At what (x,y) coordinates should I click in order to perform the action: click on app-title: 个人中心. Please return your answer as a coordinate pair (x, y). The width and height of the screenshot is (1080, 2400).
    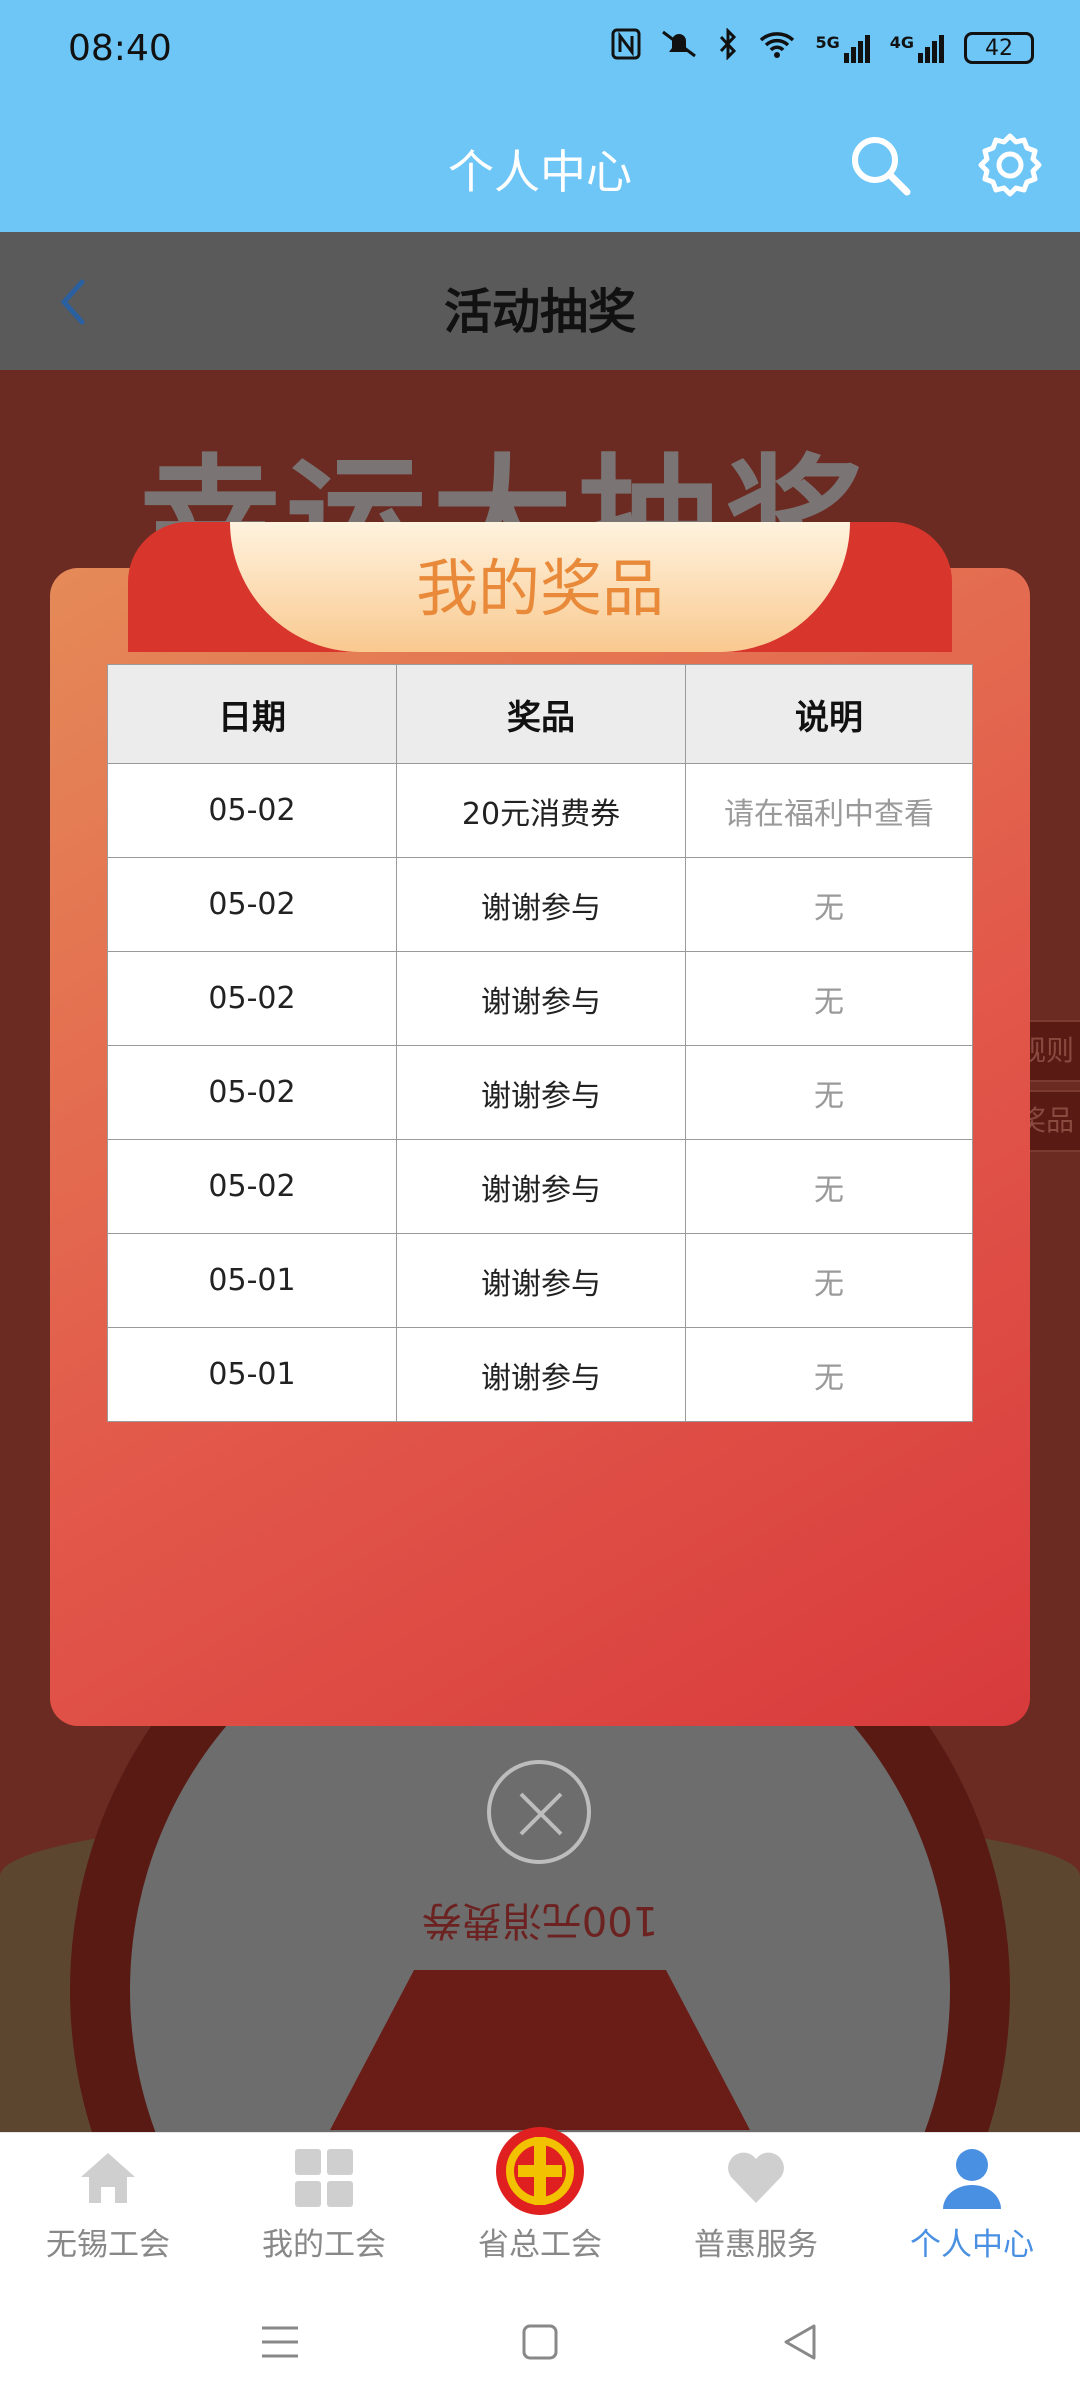
    Looking at the image, I should click on (540, 172).